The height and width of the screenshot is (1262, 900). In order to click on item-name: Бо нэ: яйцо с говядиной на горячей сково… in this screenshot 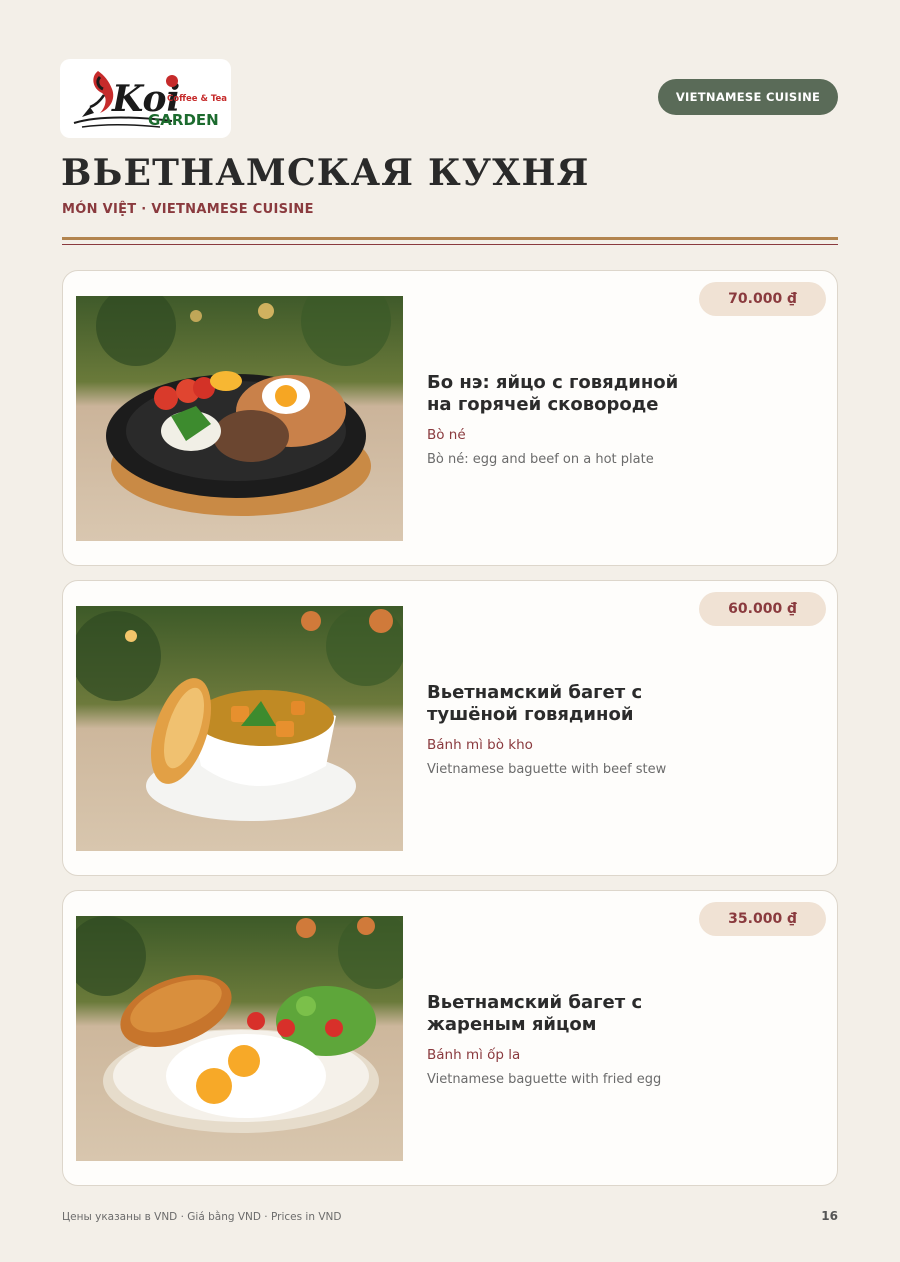, I will do `click(553, 393)`.